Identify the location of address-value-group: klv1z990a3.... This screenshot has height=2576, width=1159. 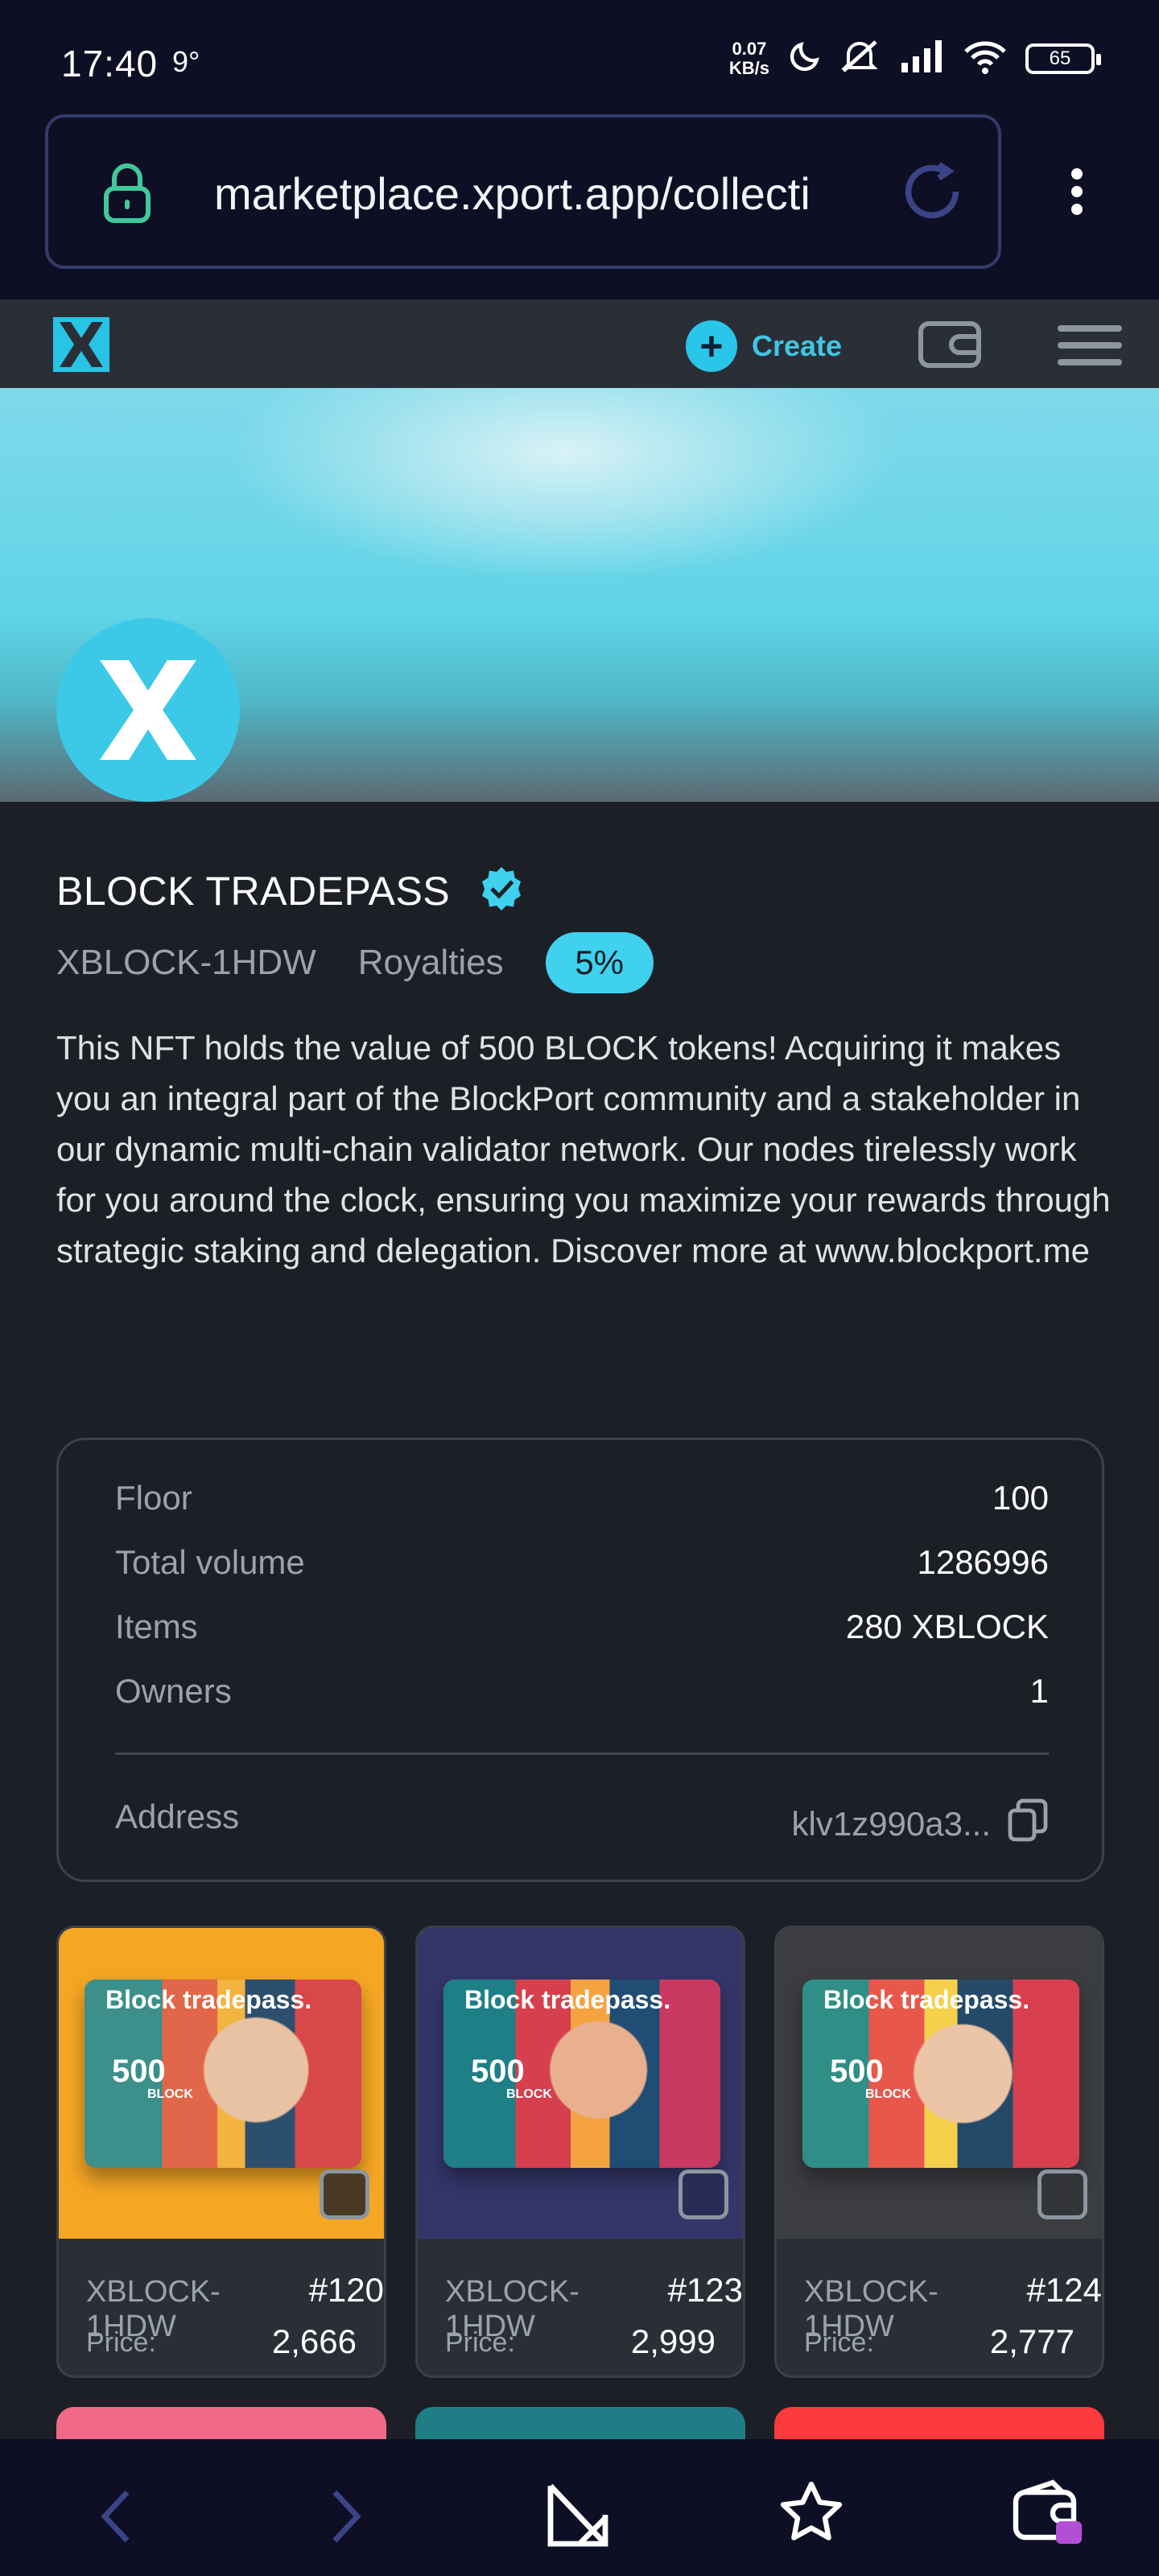
(921, 1824).